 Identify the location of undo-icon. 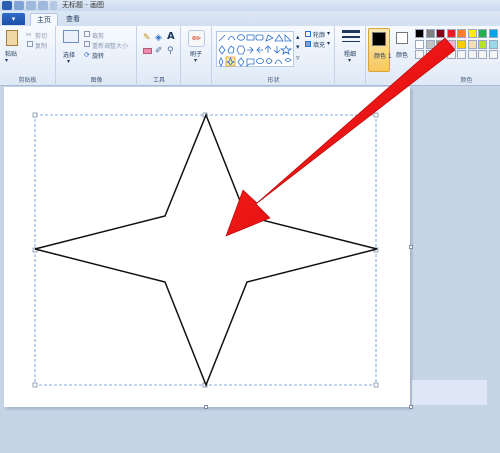
(31, 5).